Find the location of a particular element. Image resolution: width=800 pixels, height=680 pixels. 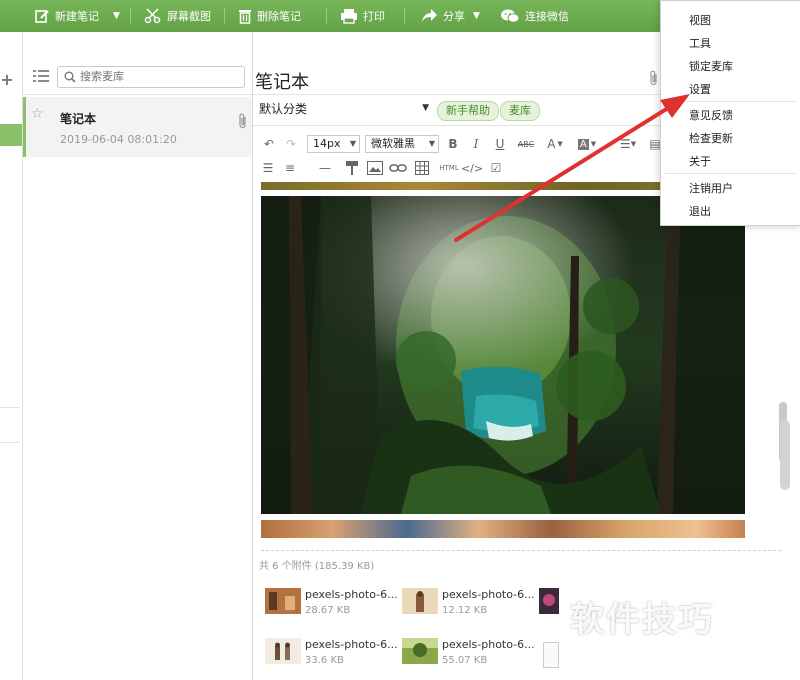

delete-note-label: 删除笔记 is located at coordinates (279, 16).